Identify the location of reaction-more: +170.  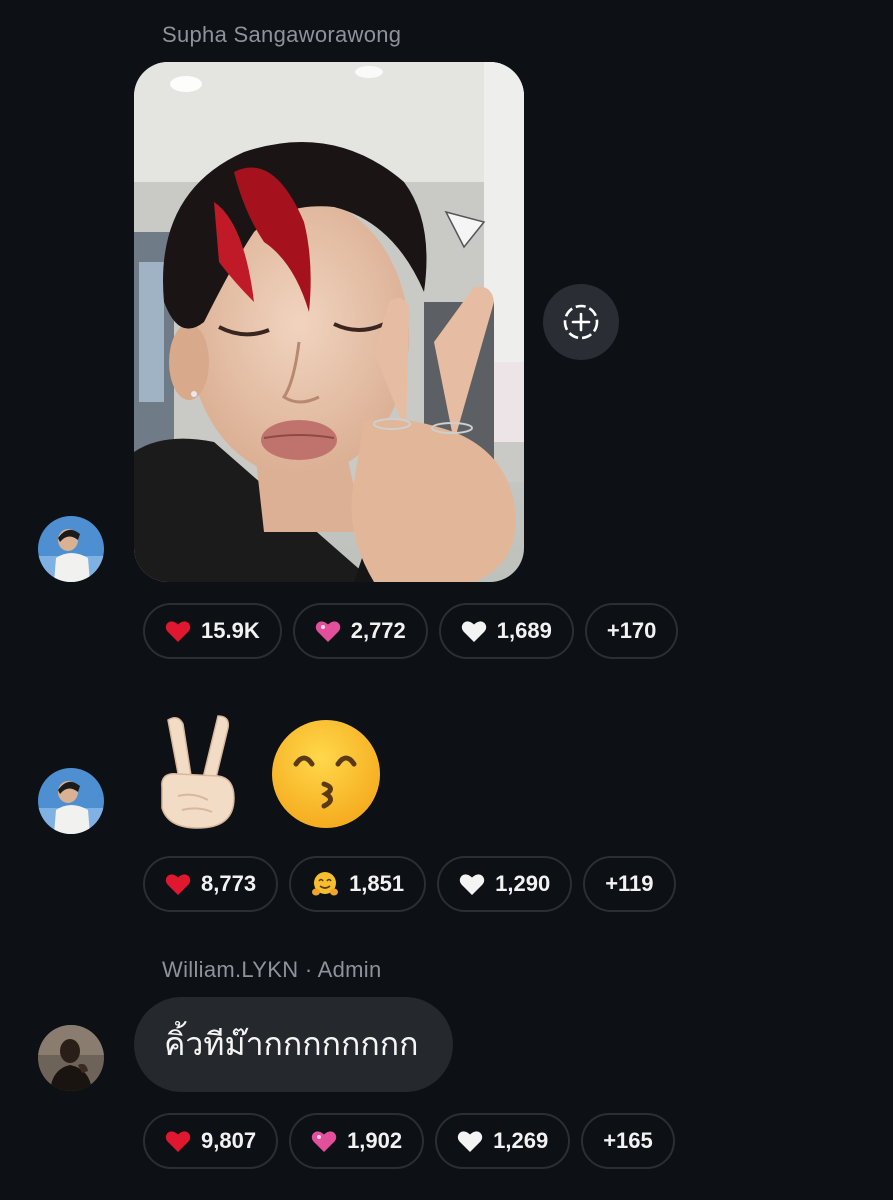
(631, 631).